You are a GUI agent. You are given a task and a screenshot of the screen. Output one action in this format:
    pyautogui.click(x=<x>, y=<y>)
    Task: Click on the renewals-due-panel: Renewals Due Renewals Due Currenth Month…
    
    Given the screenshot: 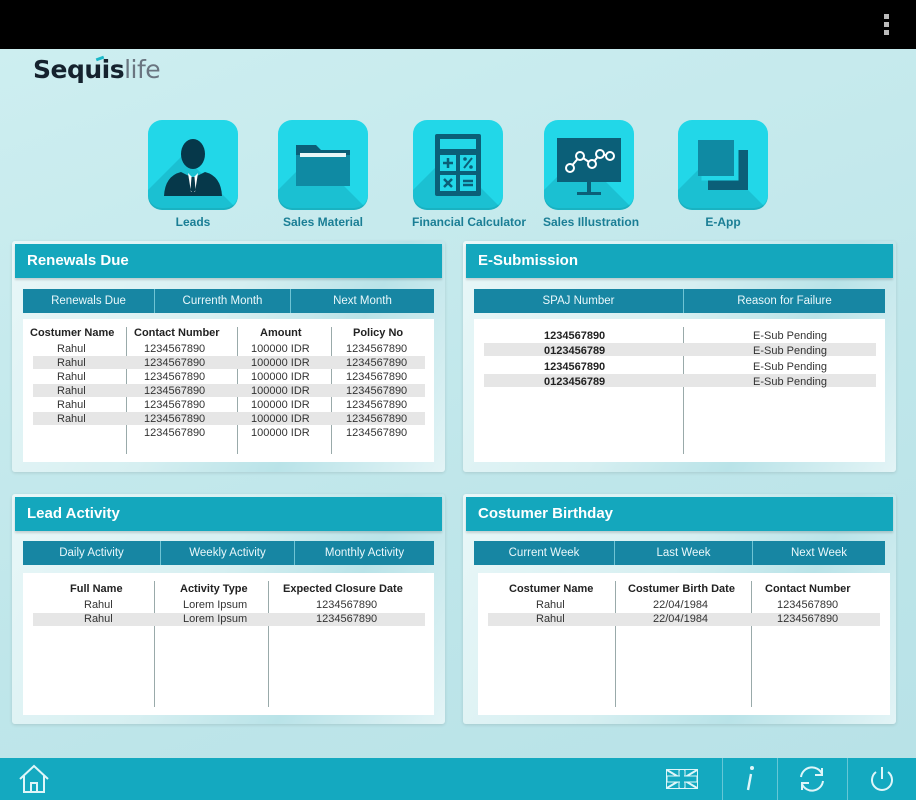 What is the action you would take?
    pyautogui.click(x=228, y=356)
    